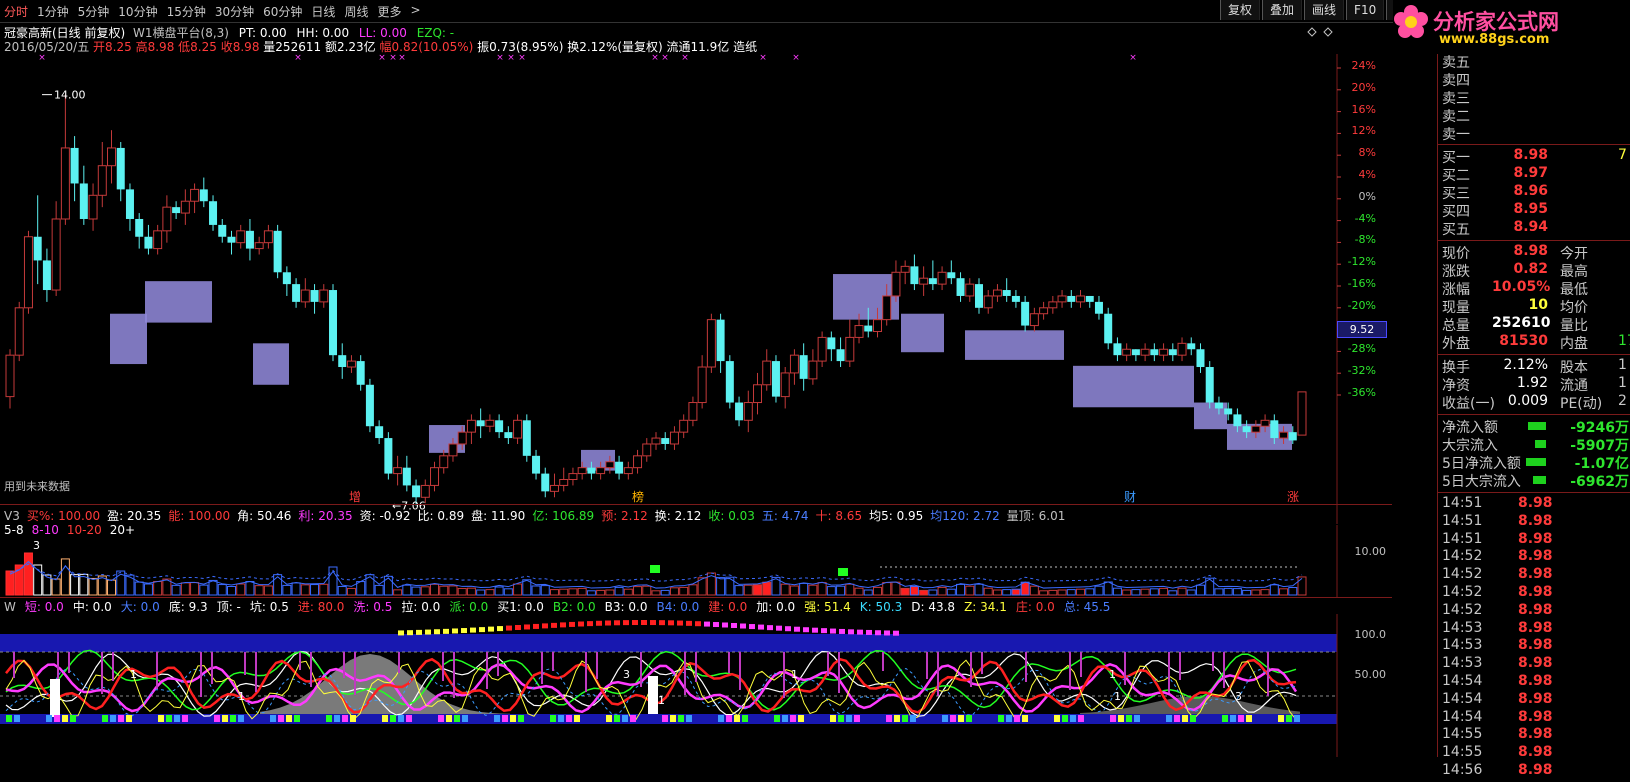 This screenshot has height=782, width=1630. I want to click on tick-time: 14:52, so click(1462, 592).